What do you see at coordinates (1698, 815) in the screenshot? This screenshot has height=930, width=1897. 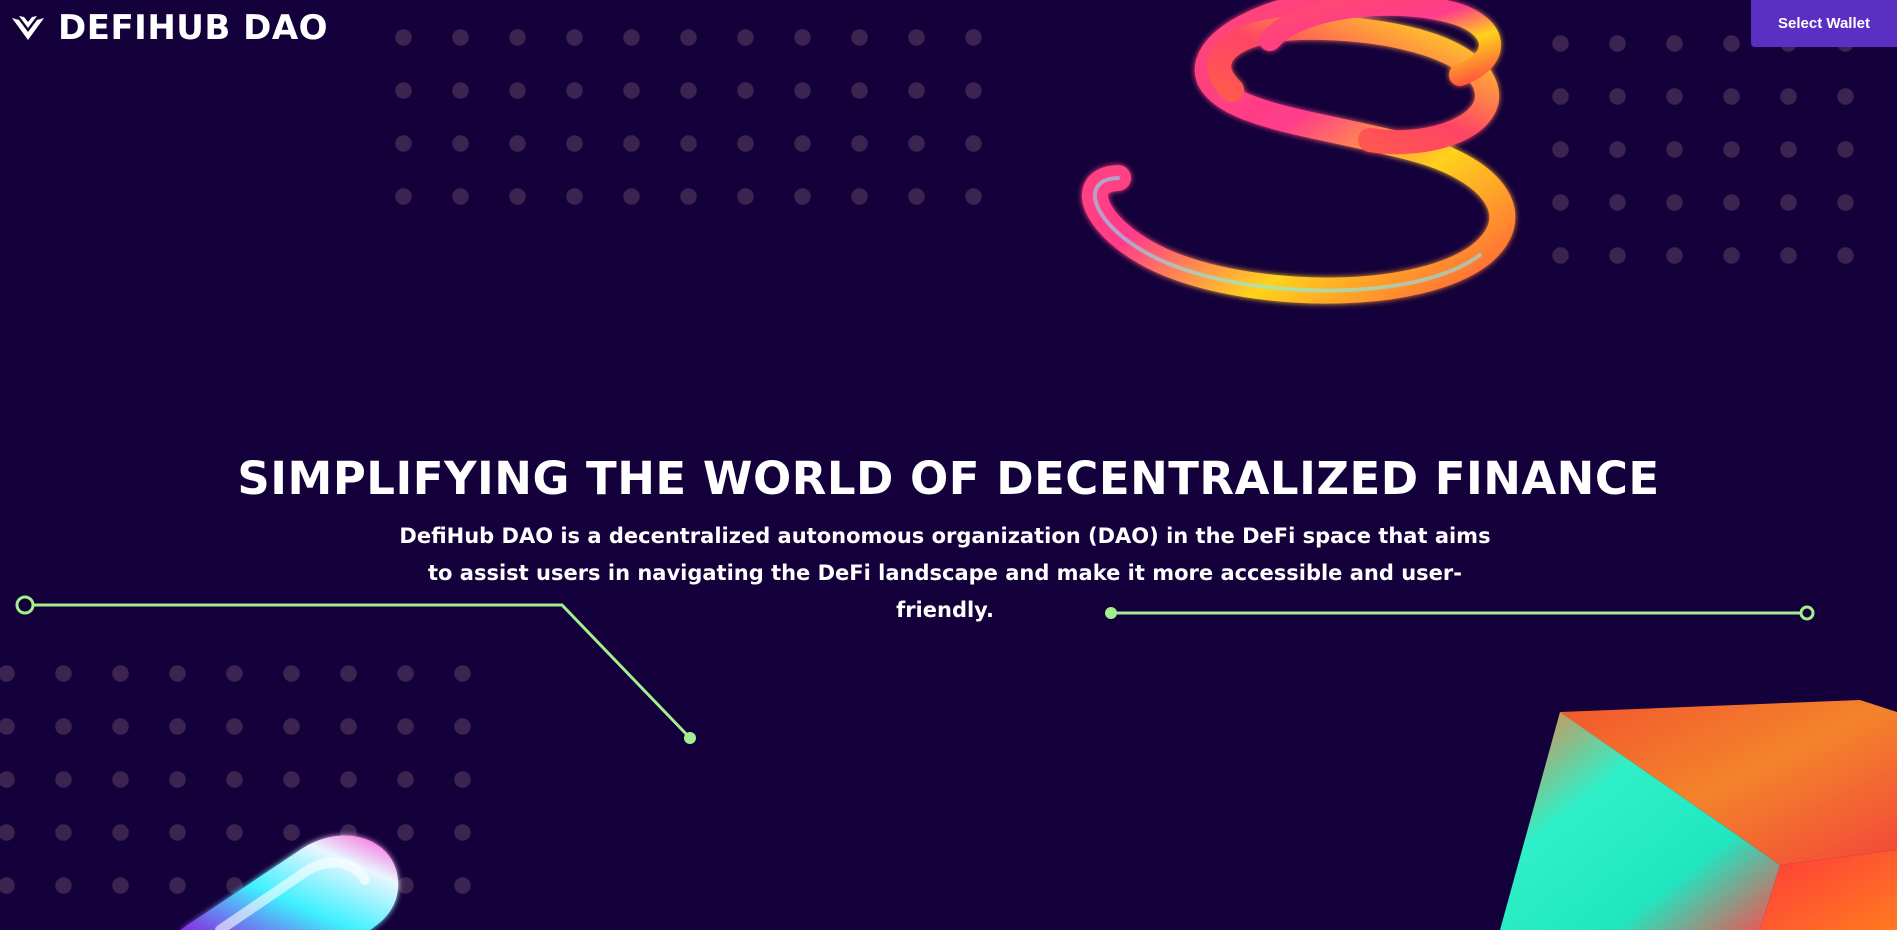 I see `gradient-cube-art` at bounding box center [1698, 815].